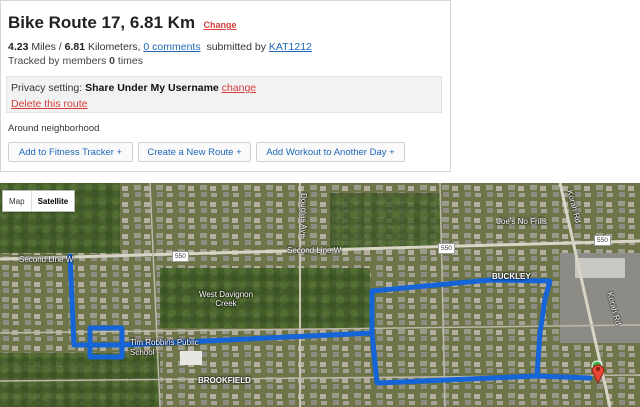  I want to click on add-to-fitness-tracker-button: Add to Fitness Tracker +, so click(70, 152).